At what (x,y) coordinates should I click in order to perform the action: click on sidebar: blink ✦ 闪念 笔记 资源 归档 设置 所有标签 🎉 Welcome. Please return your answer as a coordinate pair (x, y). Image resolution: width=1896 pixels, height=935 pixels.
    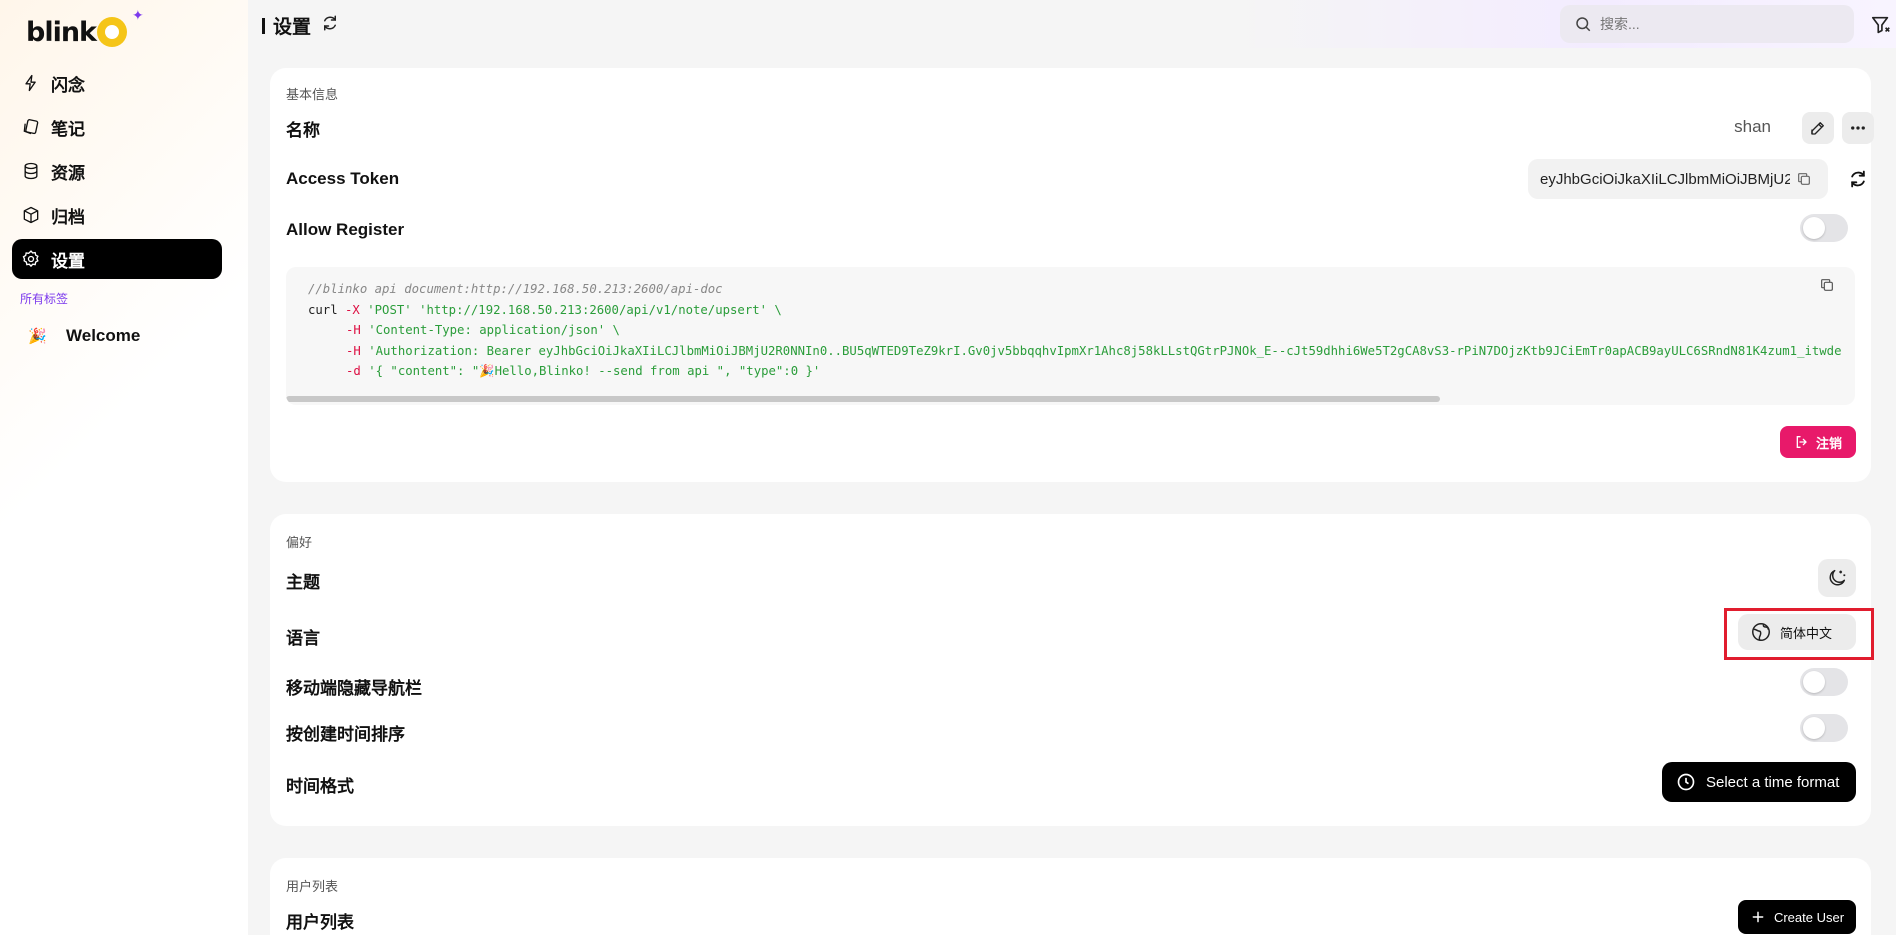
    Looking at the image, I should click on (124, 467).